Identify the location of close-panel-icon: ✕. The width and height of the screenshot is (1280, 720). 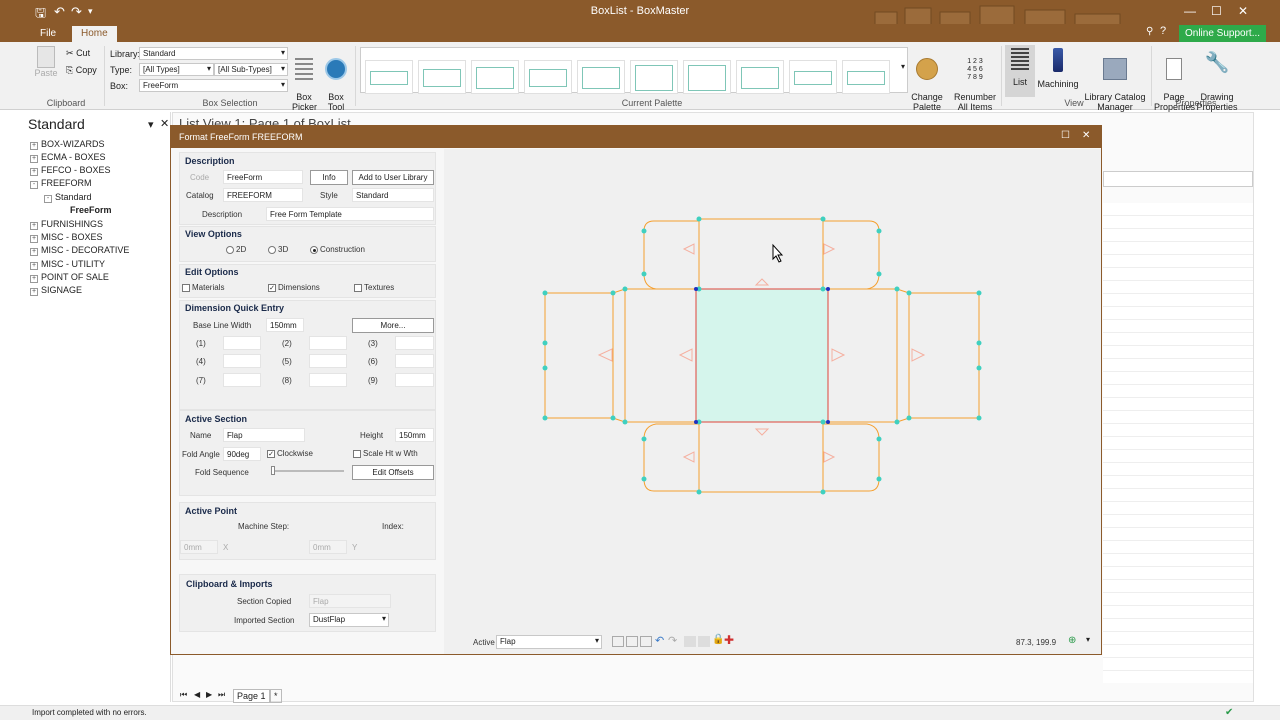
(164, 123).